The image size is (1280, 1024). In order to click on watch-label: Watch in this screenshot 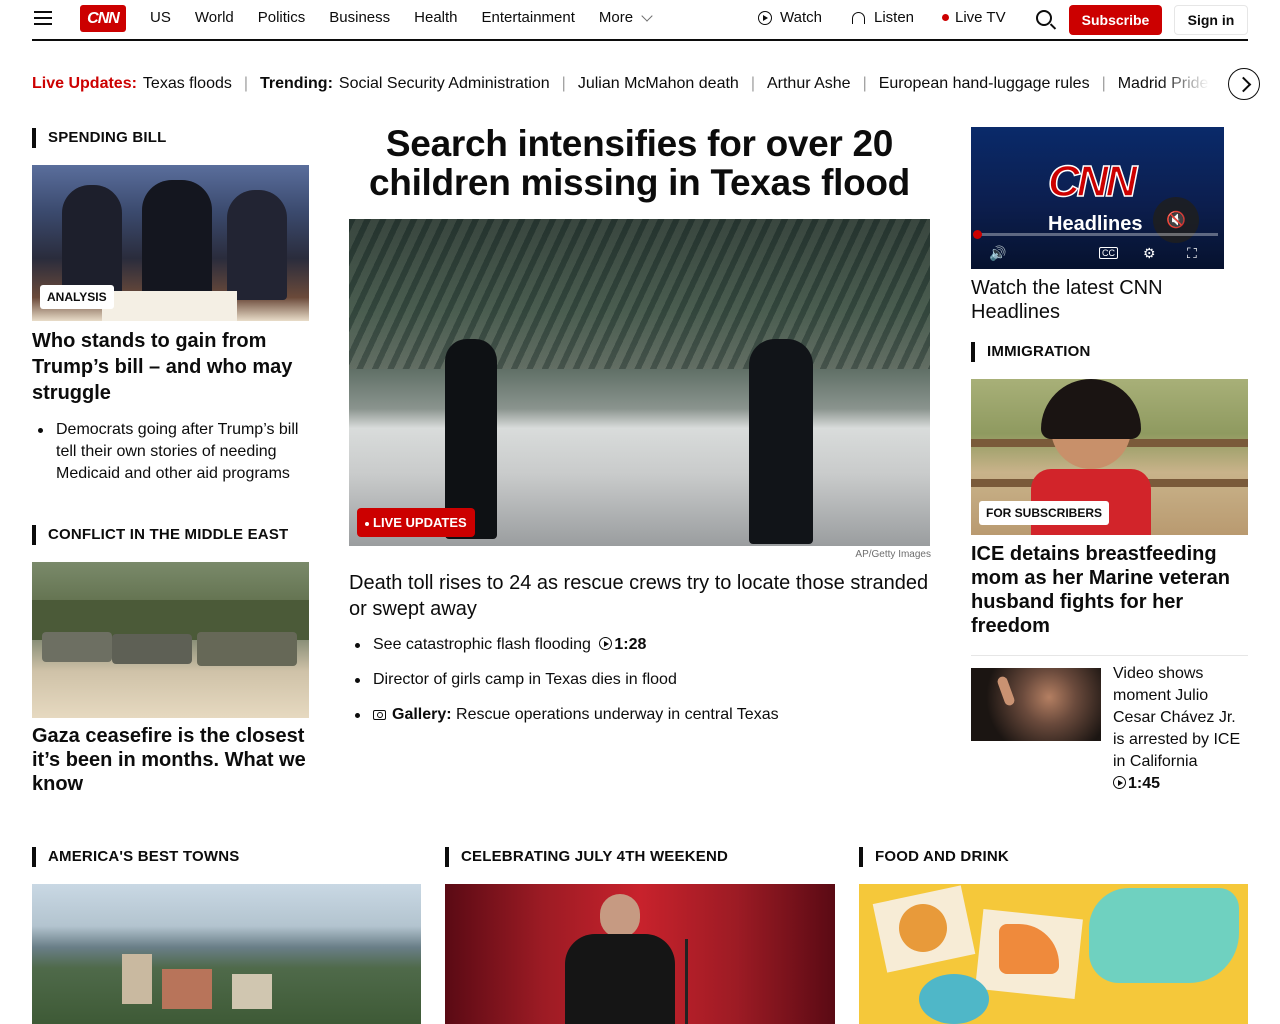, I will do `click(801, 17)`.